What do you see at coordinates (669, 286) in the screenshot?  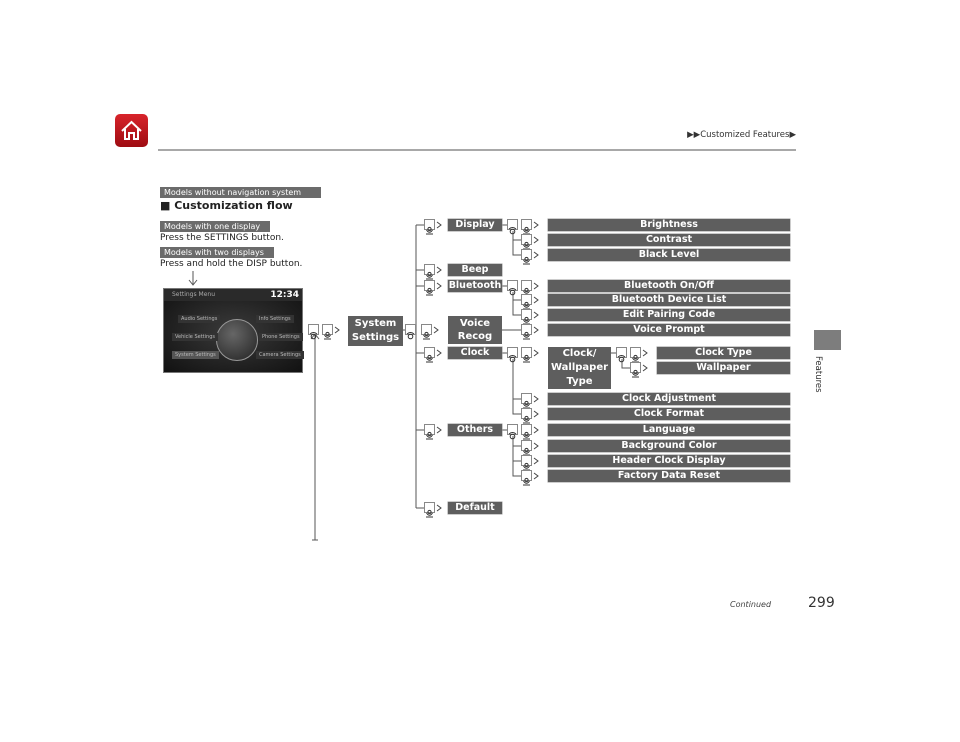 I see `item-bluetooth-on-off: Bluetooth On/Off` at bounding box center [669, 286].